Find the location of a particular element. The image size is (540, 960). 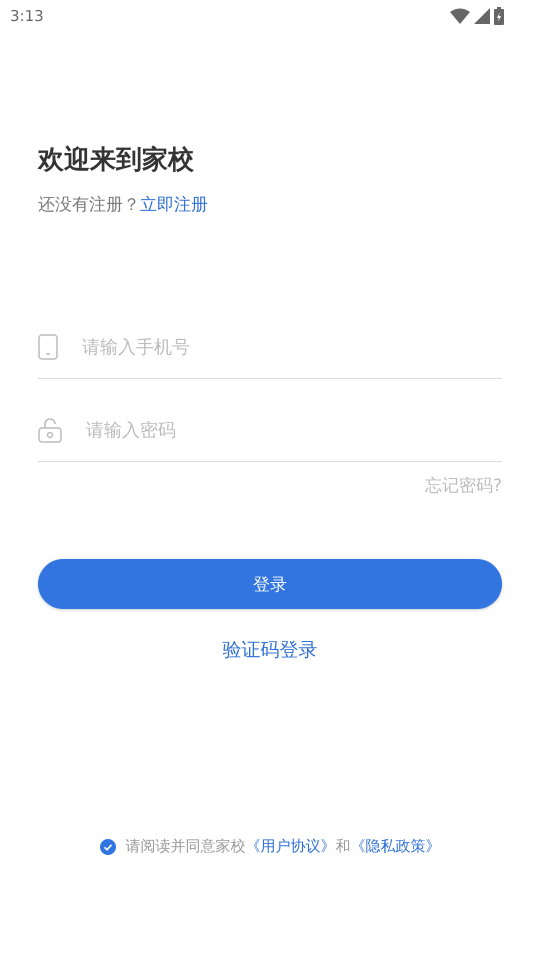

register-prompt: 还没有注册？ is located at coordinates (89, 205).